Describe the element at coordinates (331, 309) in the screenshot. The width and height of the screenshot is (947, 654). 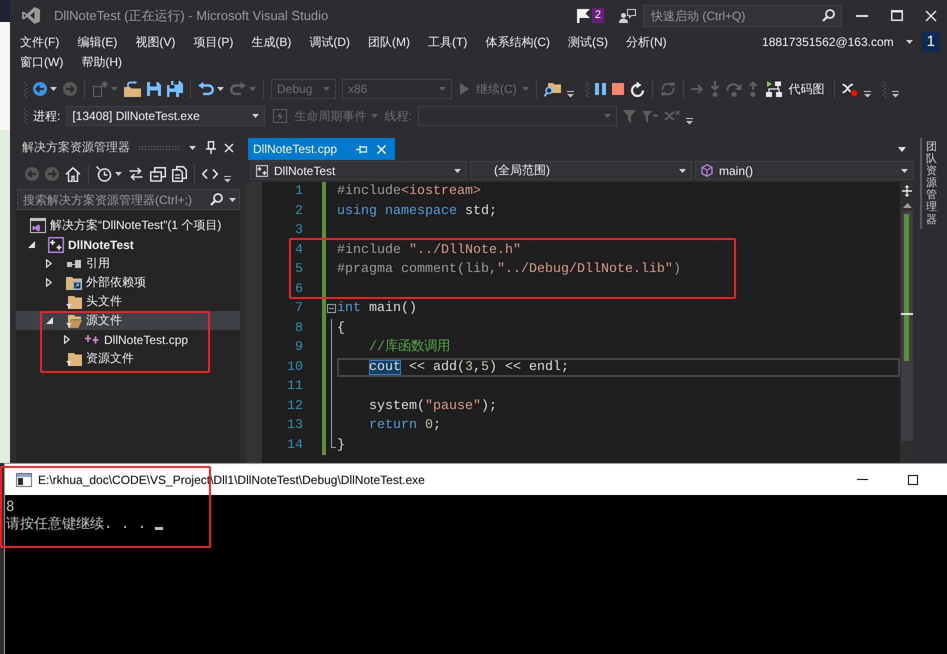
I see `collapse-toggle-icon` at that location.